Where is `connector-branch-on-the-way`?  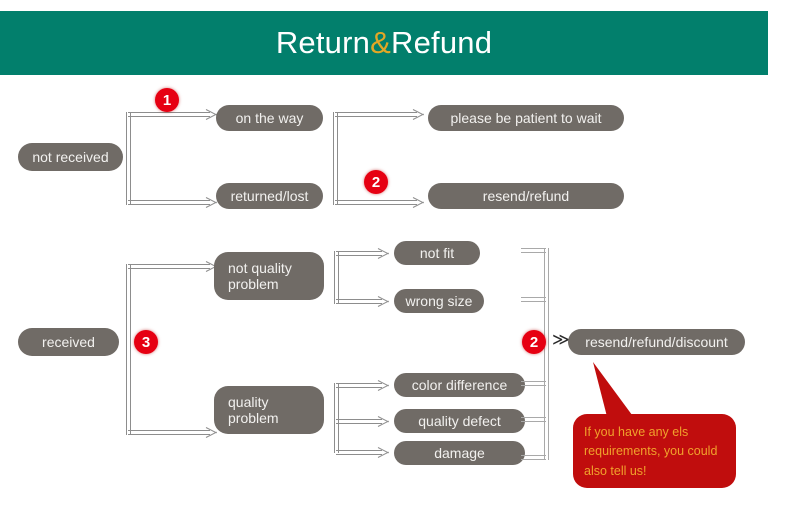 connector-branch-on-the-way is located at coordinates (169, 114).